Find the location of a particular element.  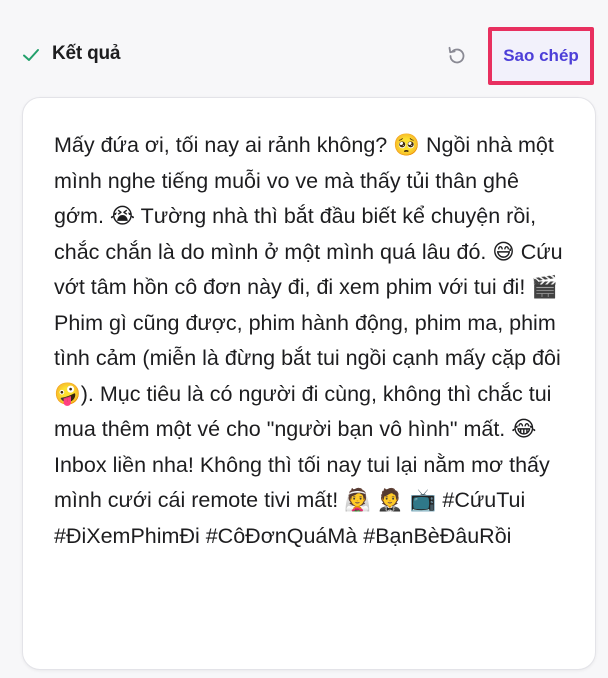

refresh-icon is located at coordinates (457, 56).